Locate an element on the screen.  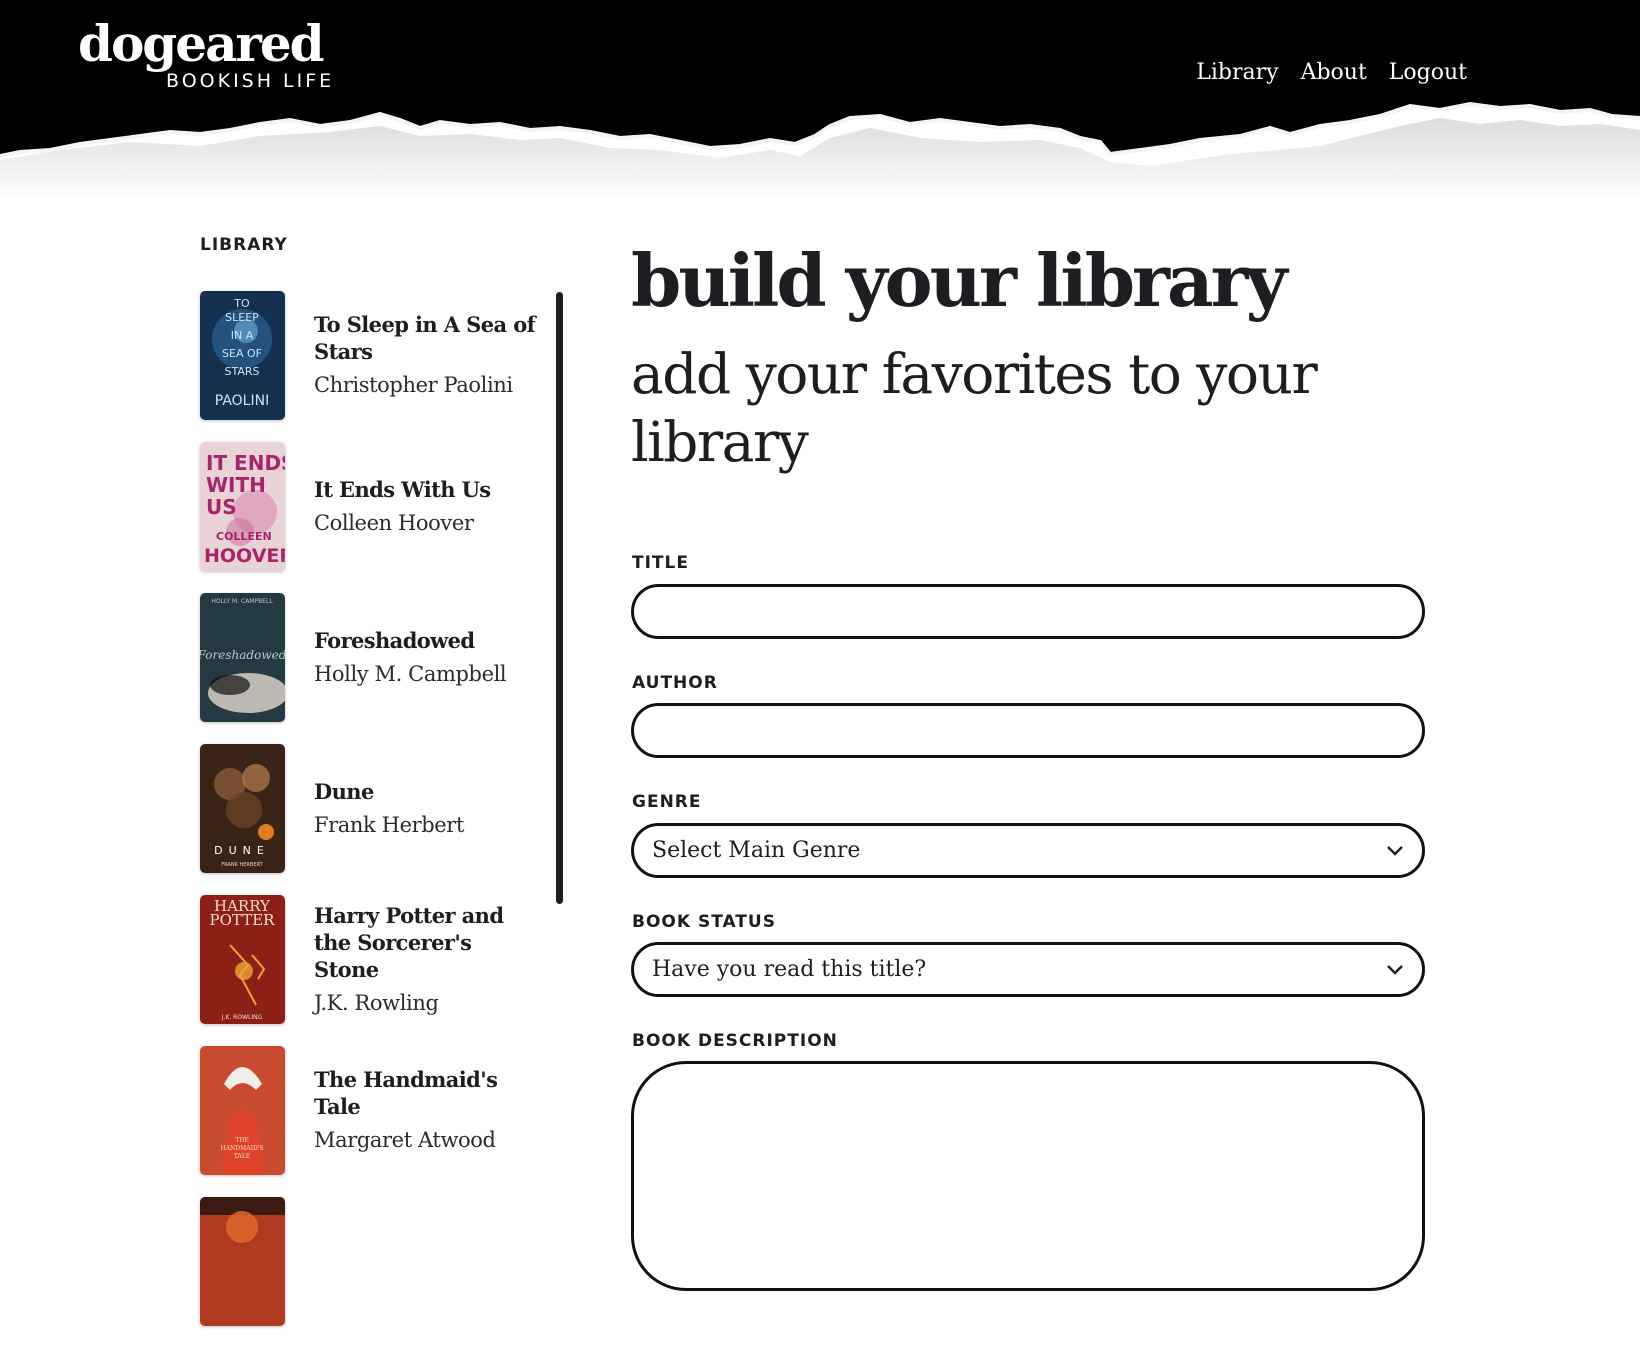
book-author: Frank Herbert is located at coordinates (389, 824).